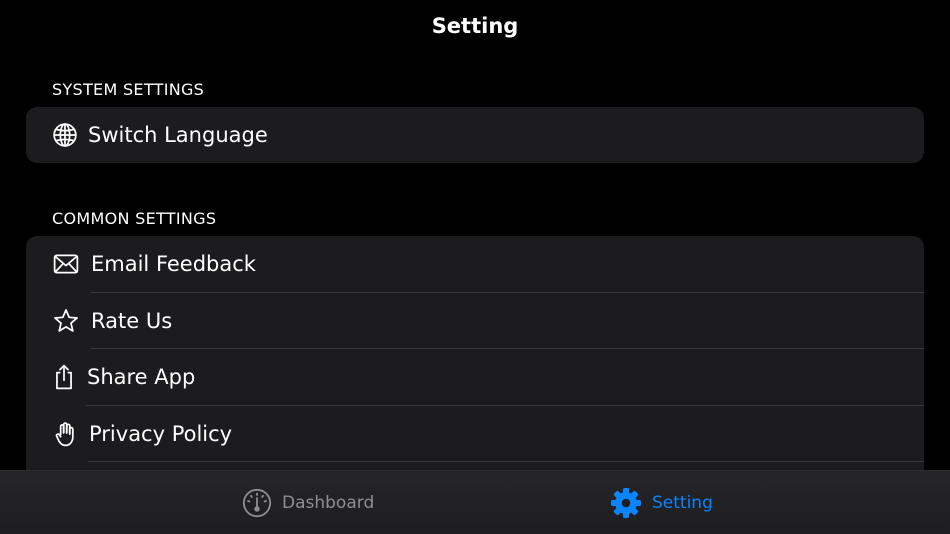 Image resolution: width=950 pixels, height=534 pixels. What do you see at coordinates (178, 135) in the screenshot?
I see `switch-language-label: Switch Language` at bounding box center [178, 135].